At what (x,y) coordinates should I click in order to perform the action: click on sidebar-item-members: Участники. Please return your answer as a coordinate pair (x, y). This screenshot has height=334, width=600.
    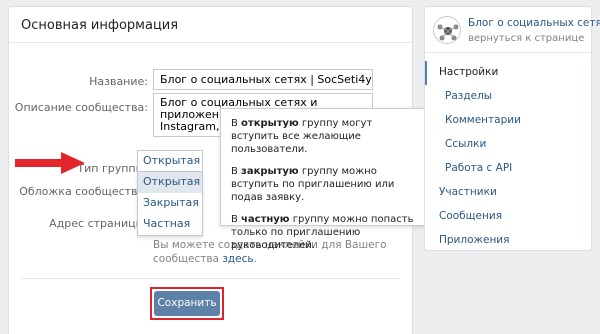
    Looking at the image, I should click on (509, 193).